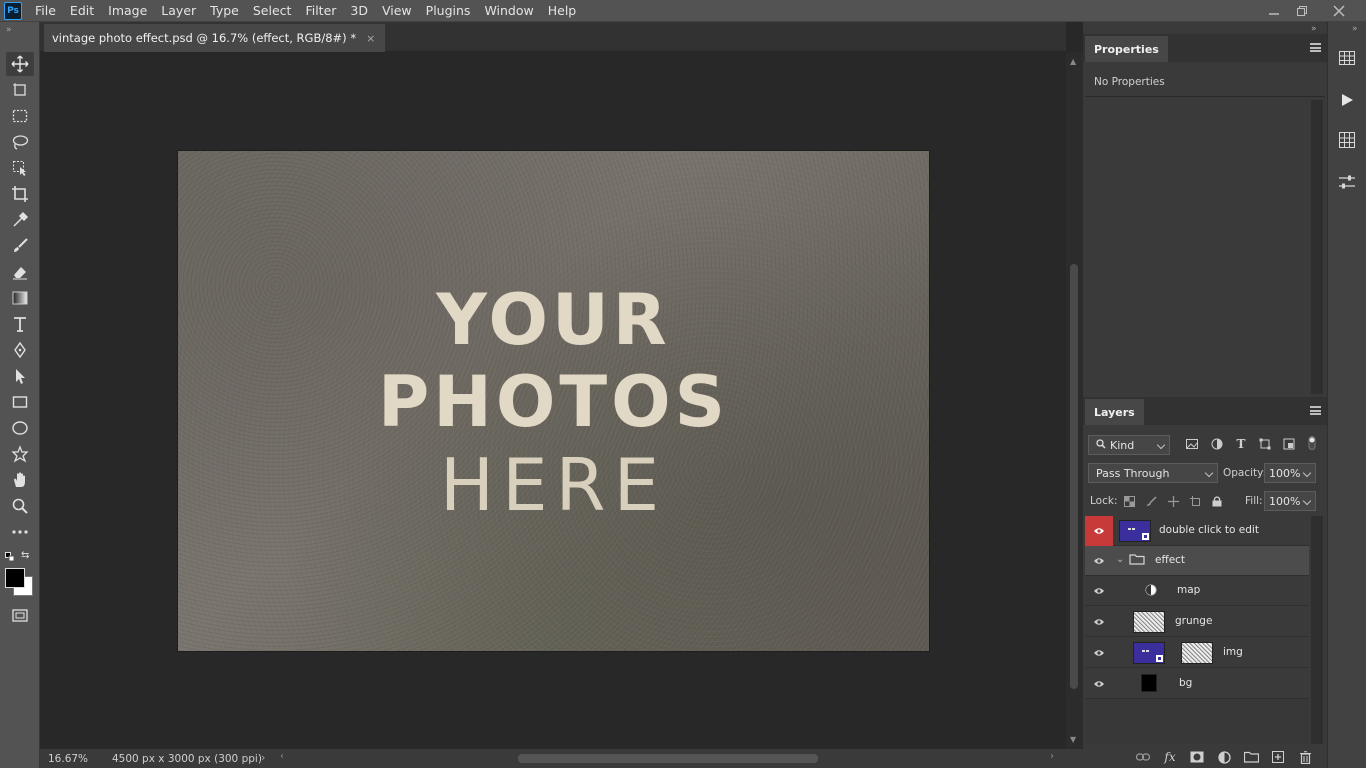 The height and width of the screenshot is (768, 1366). I want to click on menu-filter: Filter, so click(320, 11).